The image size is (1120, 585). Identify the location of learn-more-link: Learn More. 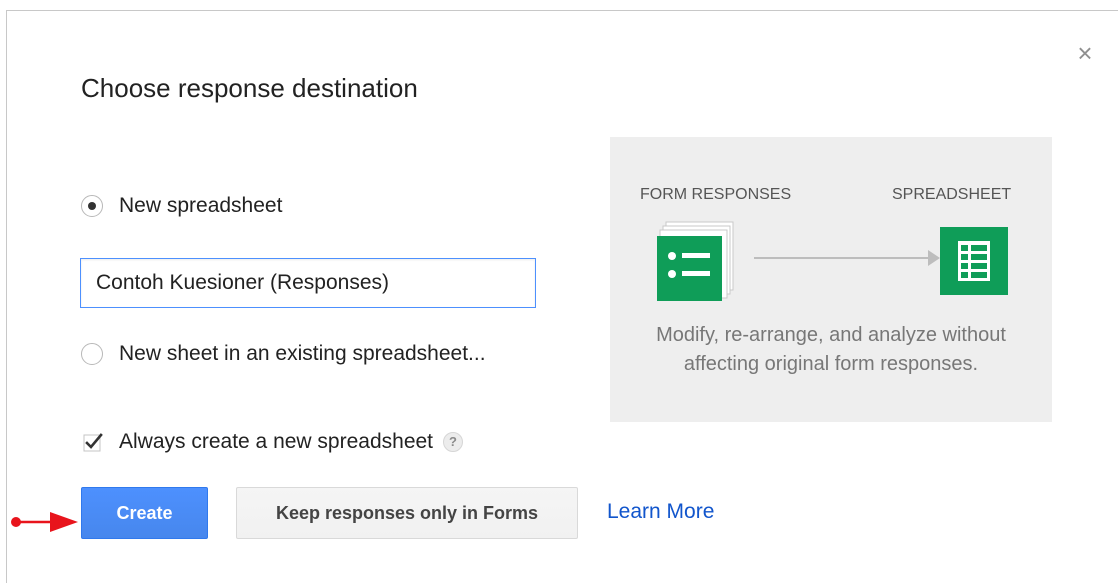
(660, 512).